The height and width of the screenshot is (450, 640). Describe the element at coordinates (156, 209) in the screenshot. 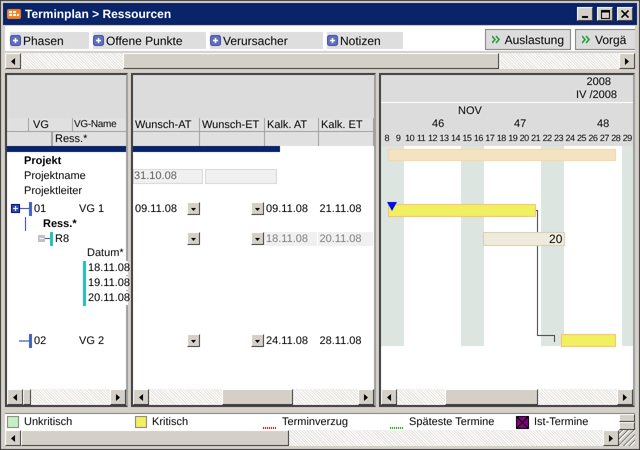

I see `date-field: 09.11.08` at that location.